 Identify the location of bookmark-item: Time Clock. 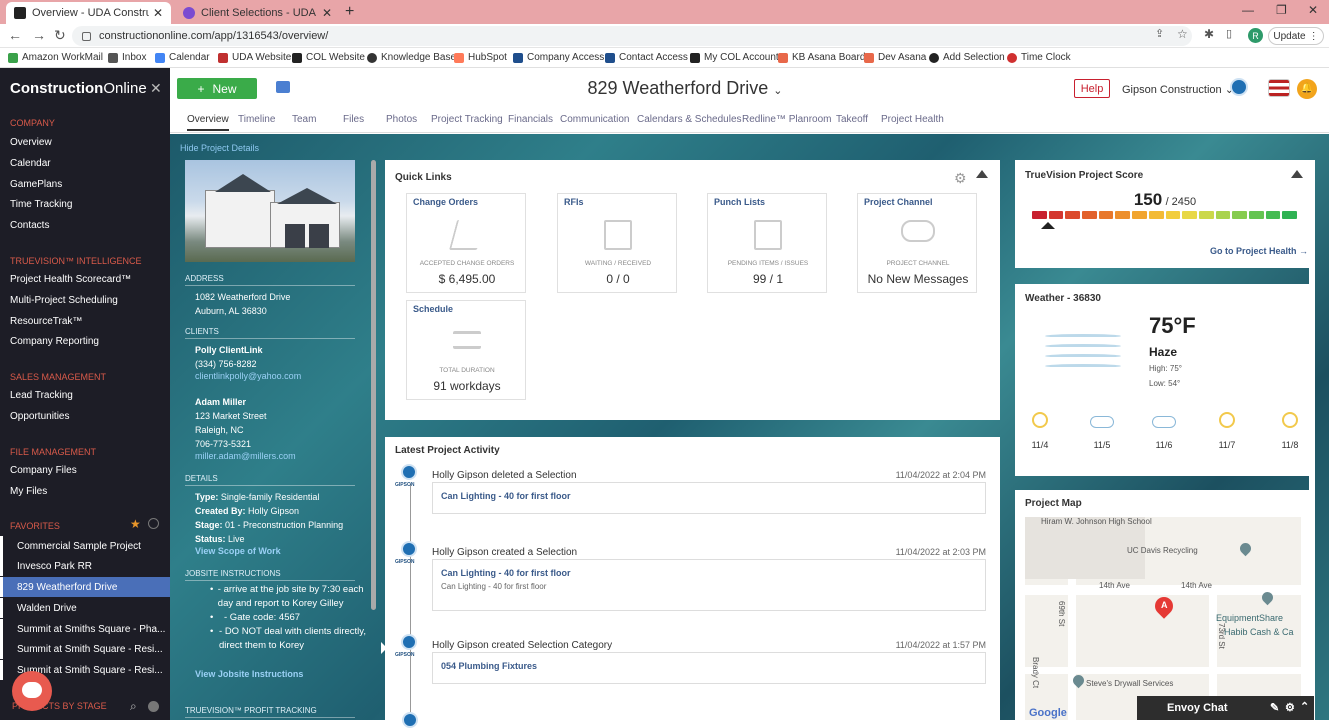
(1039, 57).